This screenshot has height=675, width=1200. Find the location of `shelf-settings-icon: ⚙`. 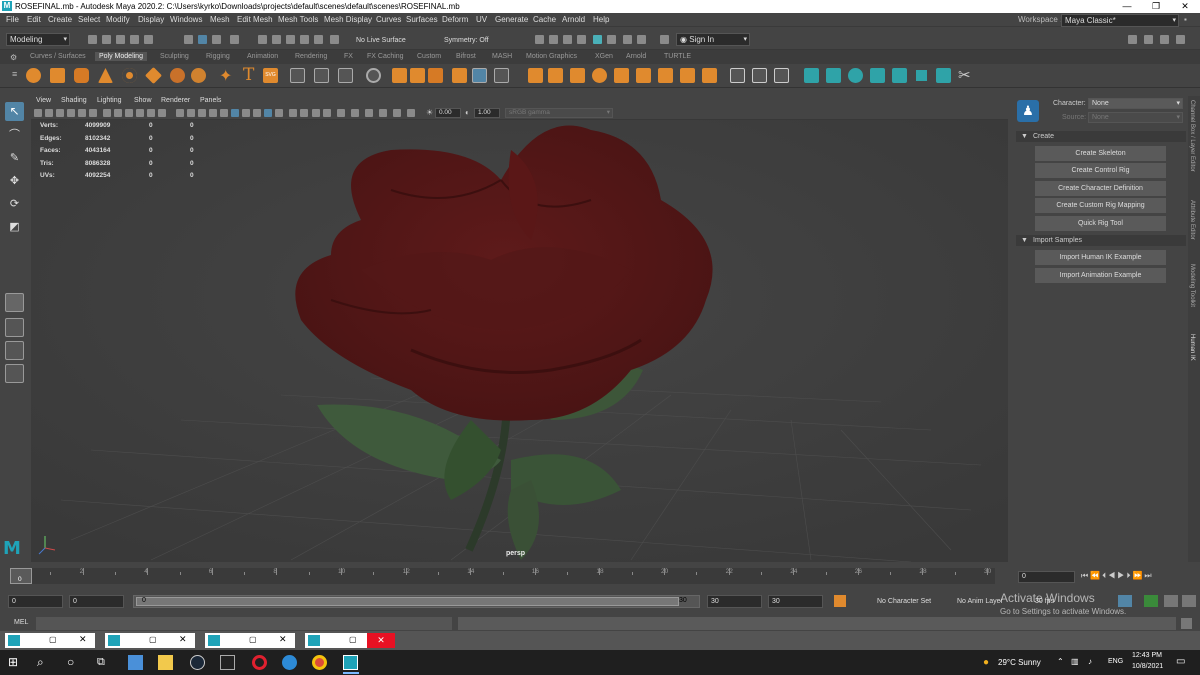

shelf-settings-icon: ⚙ is located at coordinates (13, 57).